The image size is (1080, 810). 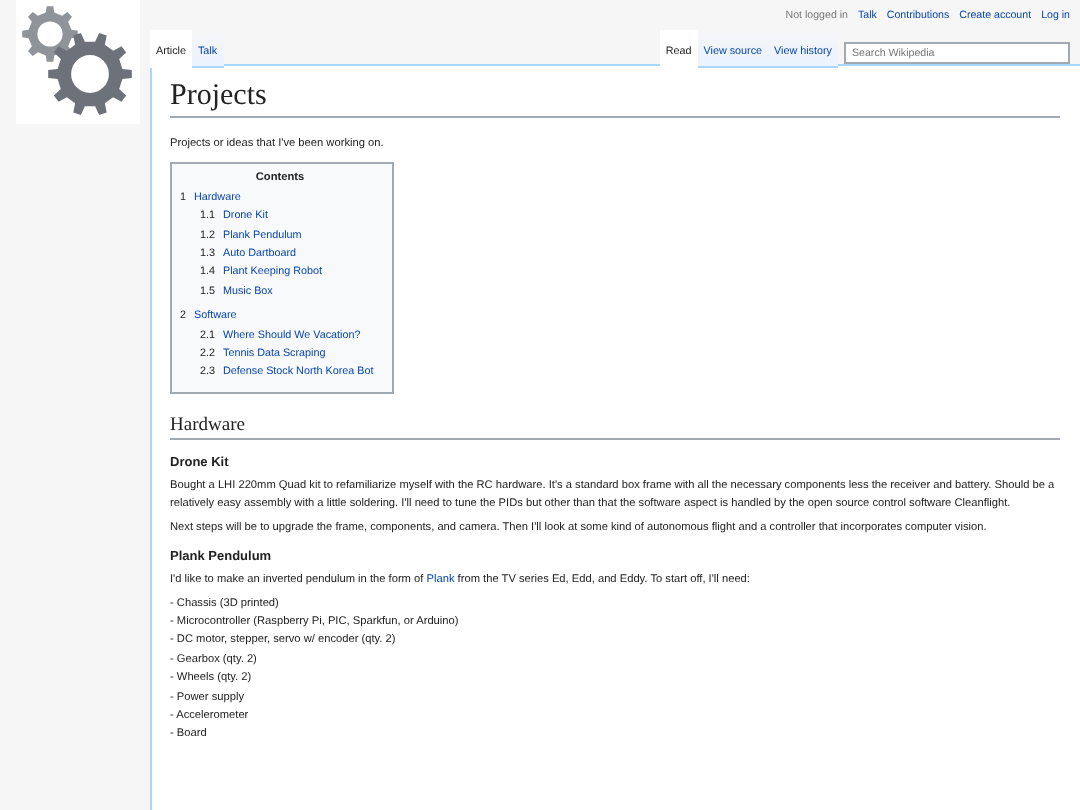 What do you see at coordinates (615, 426) in the screenshot?
I see `section-heading: Hardware` at bounding box center [615, 426].